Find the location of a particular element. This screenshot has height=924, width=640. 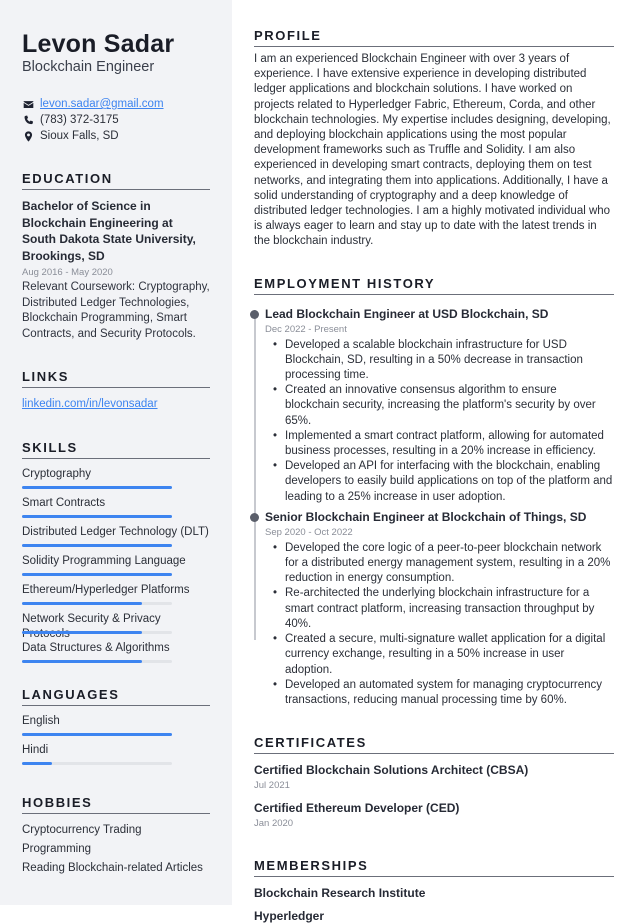

skill-item: Data Structures & Algorithms is located at coordinates (116, 650).